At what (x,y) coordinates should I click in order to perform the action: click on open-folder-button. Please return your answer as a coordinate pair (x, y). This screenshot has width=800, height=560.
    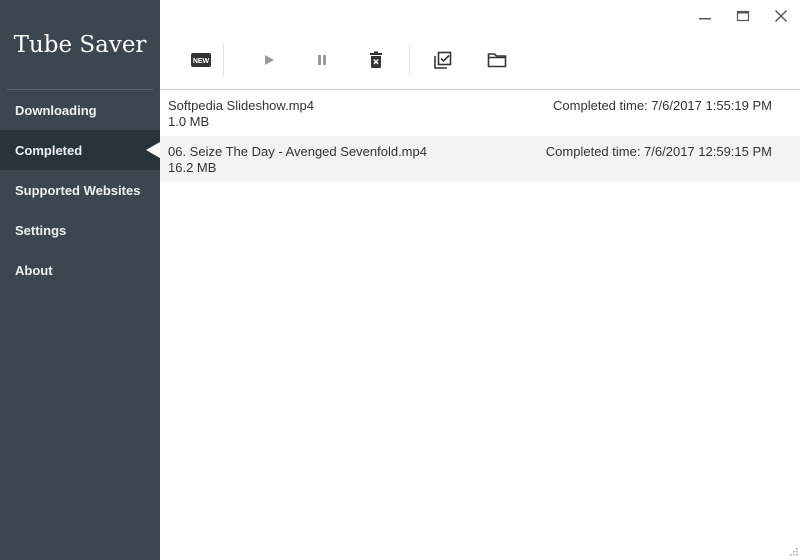
    Looking at the image, I should click on (497, 60).